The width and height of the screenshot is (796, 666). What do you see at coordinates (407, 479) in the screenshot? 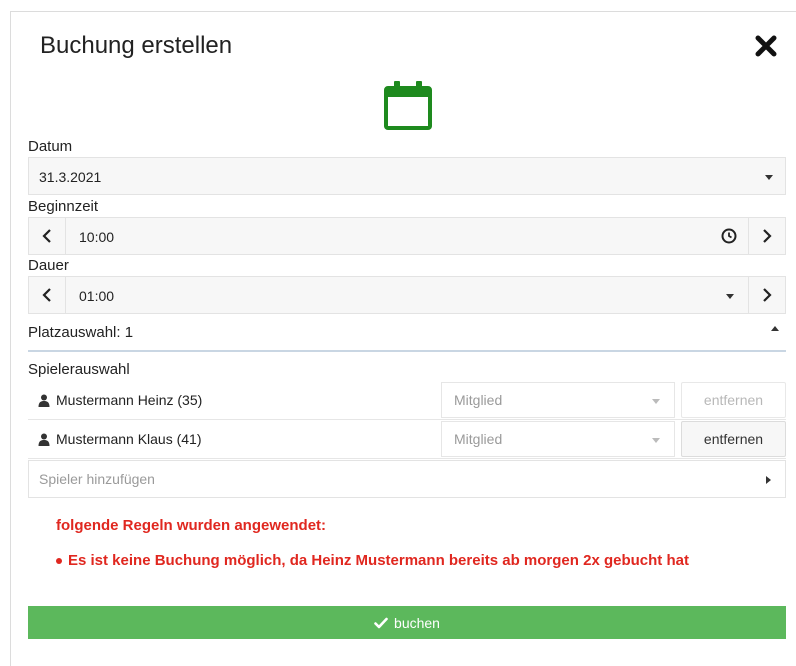
I see `add-player-select: Spieler hinzufügen` at bounding box center [407, 479].